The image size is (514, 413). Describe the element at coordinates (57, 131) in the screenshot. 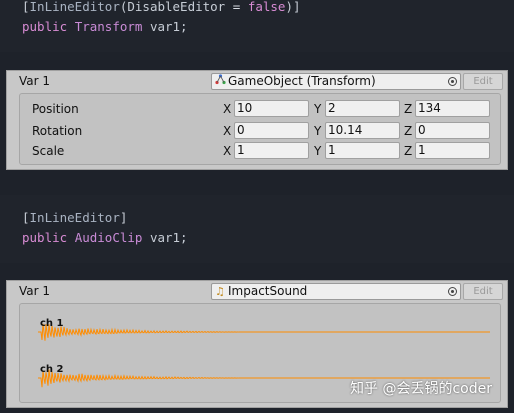

I see `property-label: Rotation` at that location.